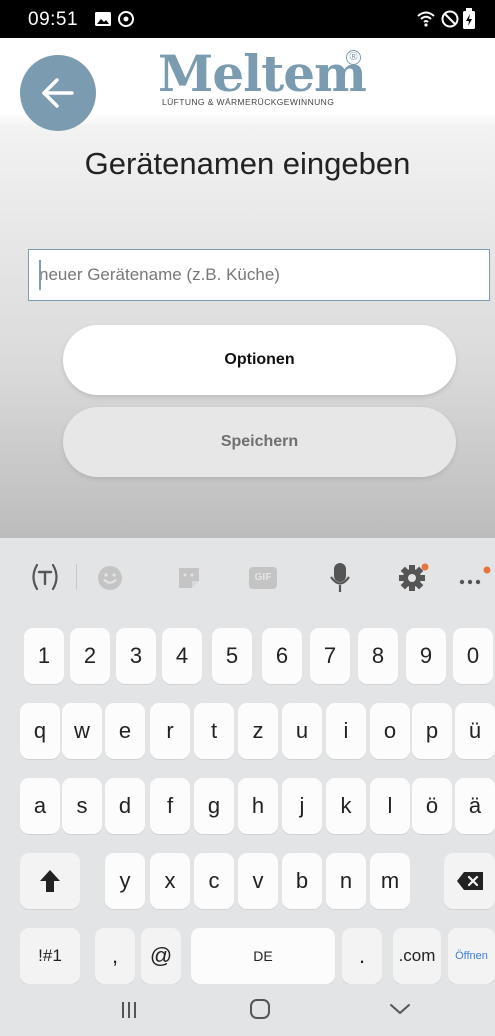 The width and height of the screenshot is (495, 1036). What do you see at coordinates (346, 881) in the screenshot?
I see `key-n: n` at bounding box center [346, 881].